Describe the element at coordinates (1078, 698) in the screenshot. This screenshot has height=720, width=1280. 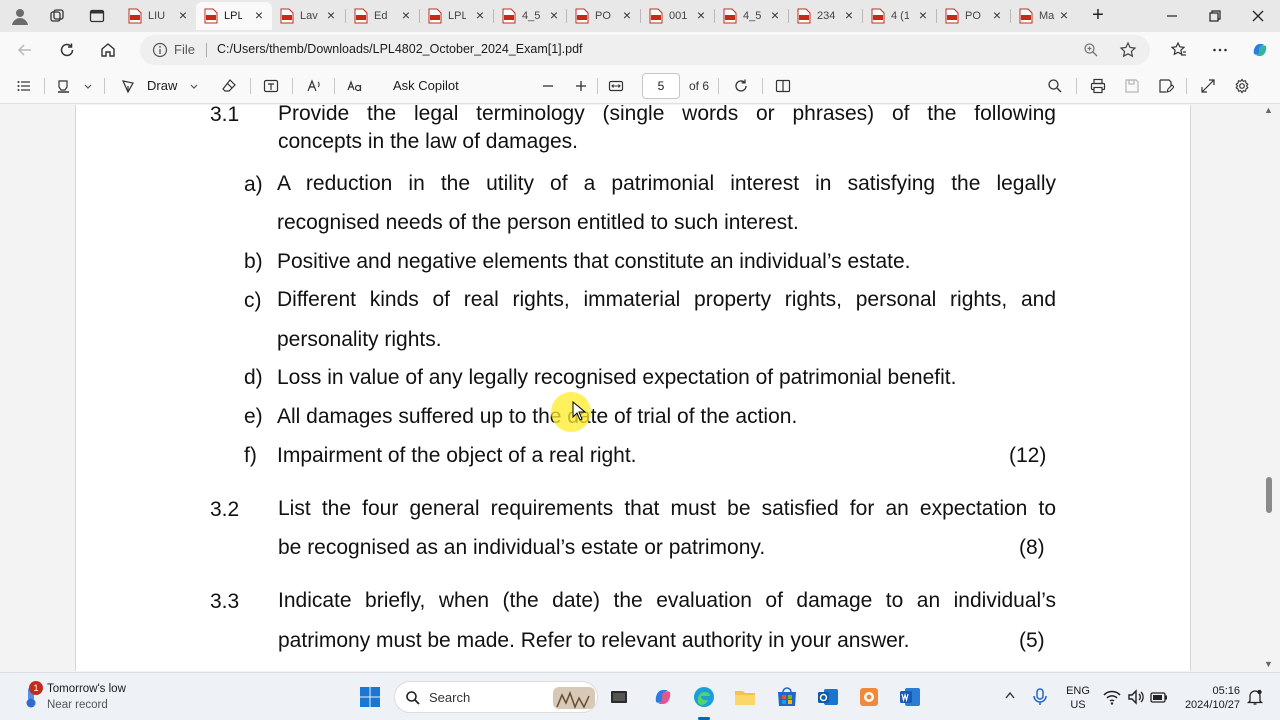
I see `language-indicator: ENG US` at that location.